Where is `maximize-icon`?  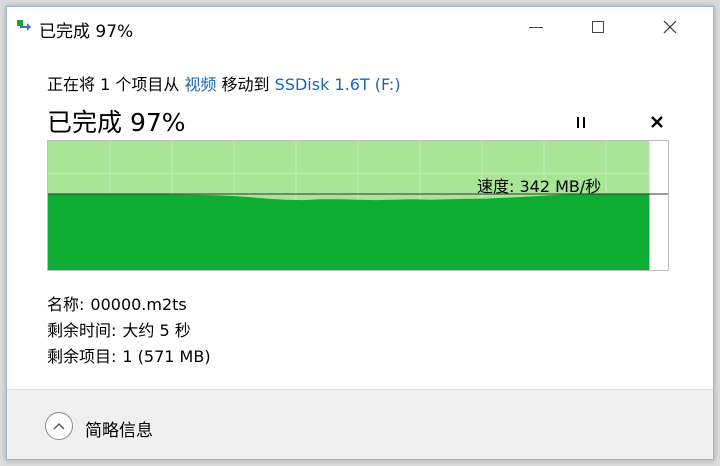 maximize-icon is located at coordinates (598, 27).